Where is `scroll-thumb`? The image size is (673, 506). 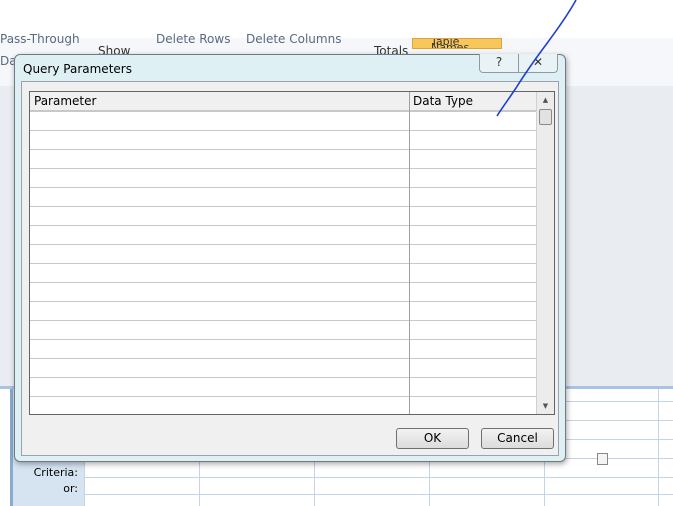 scroll-thumb is located at coordinates (545, 117).